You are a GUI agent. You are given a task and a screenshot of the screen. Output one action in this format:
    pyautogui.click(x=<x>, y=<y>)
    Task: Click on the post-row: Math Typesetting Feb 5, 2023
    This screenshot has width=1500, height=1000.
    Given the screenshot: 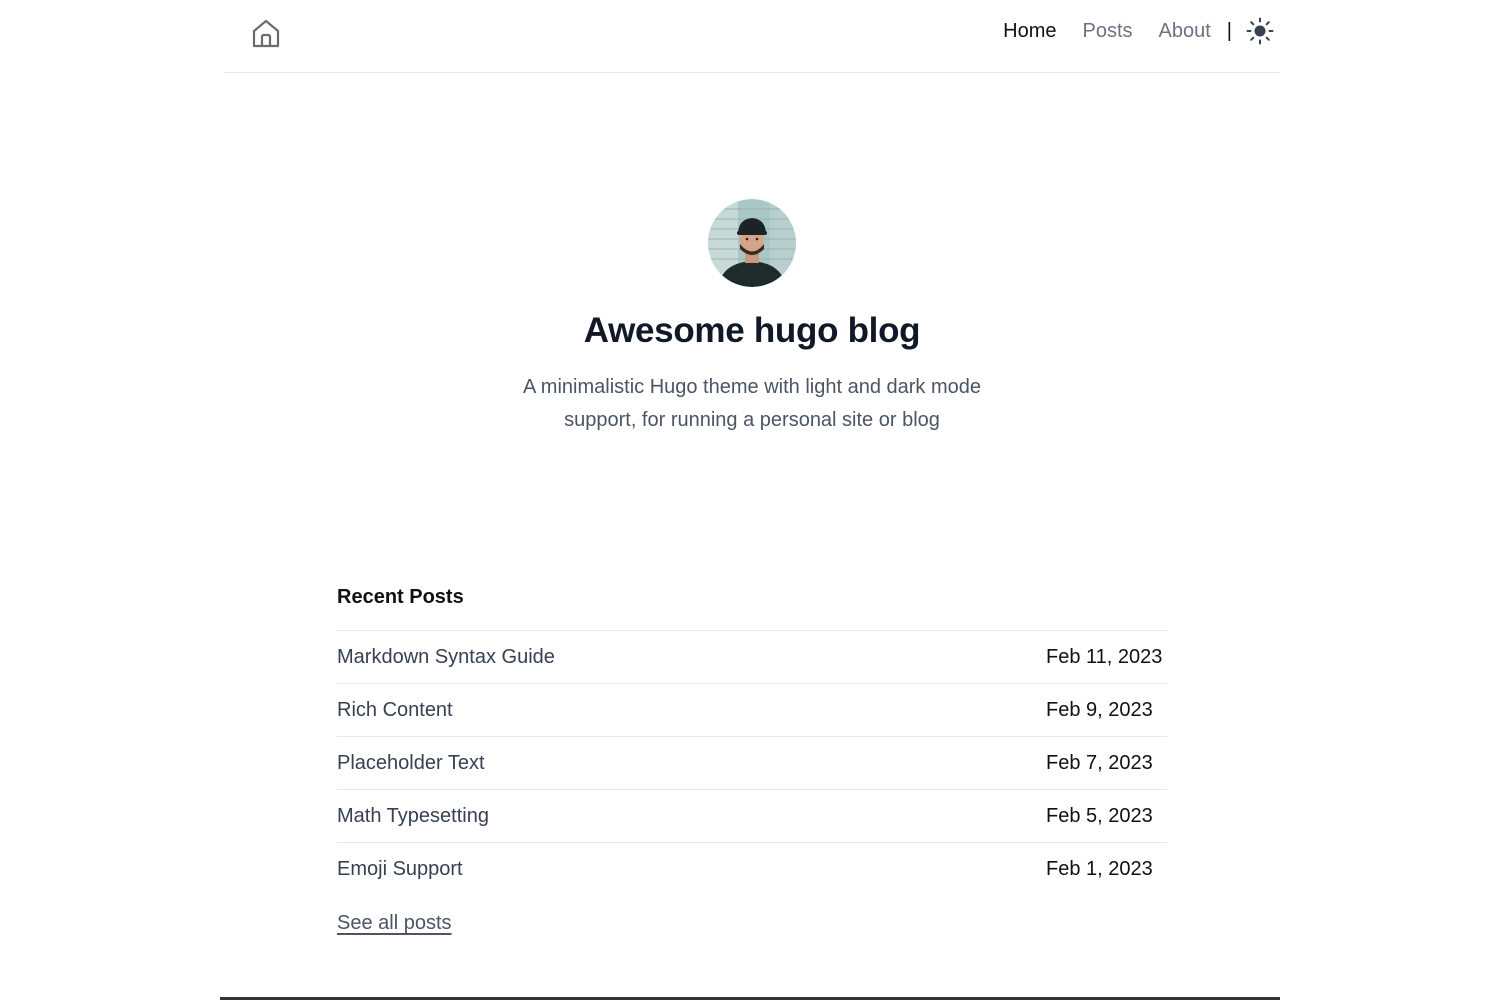 What is the action you would take?
    pyautogui.click(x=752, y=816)
    